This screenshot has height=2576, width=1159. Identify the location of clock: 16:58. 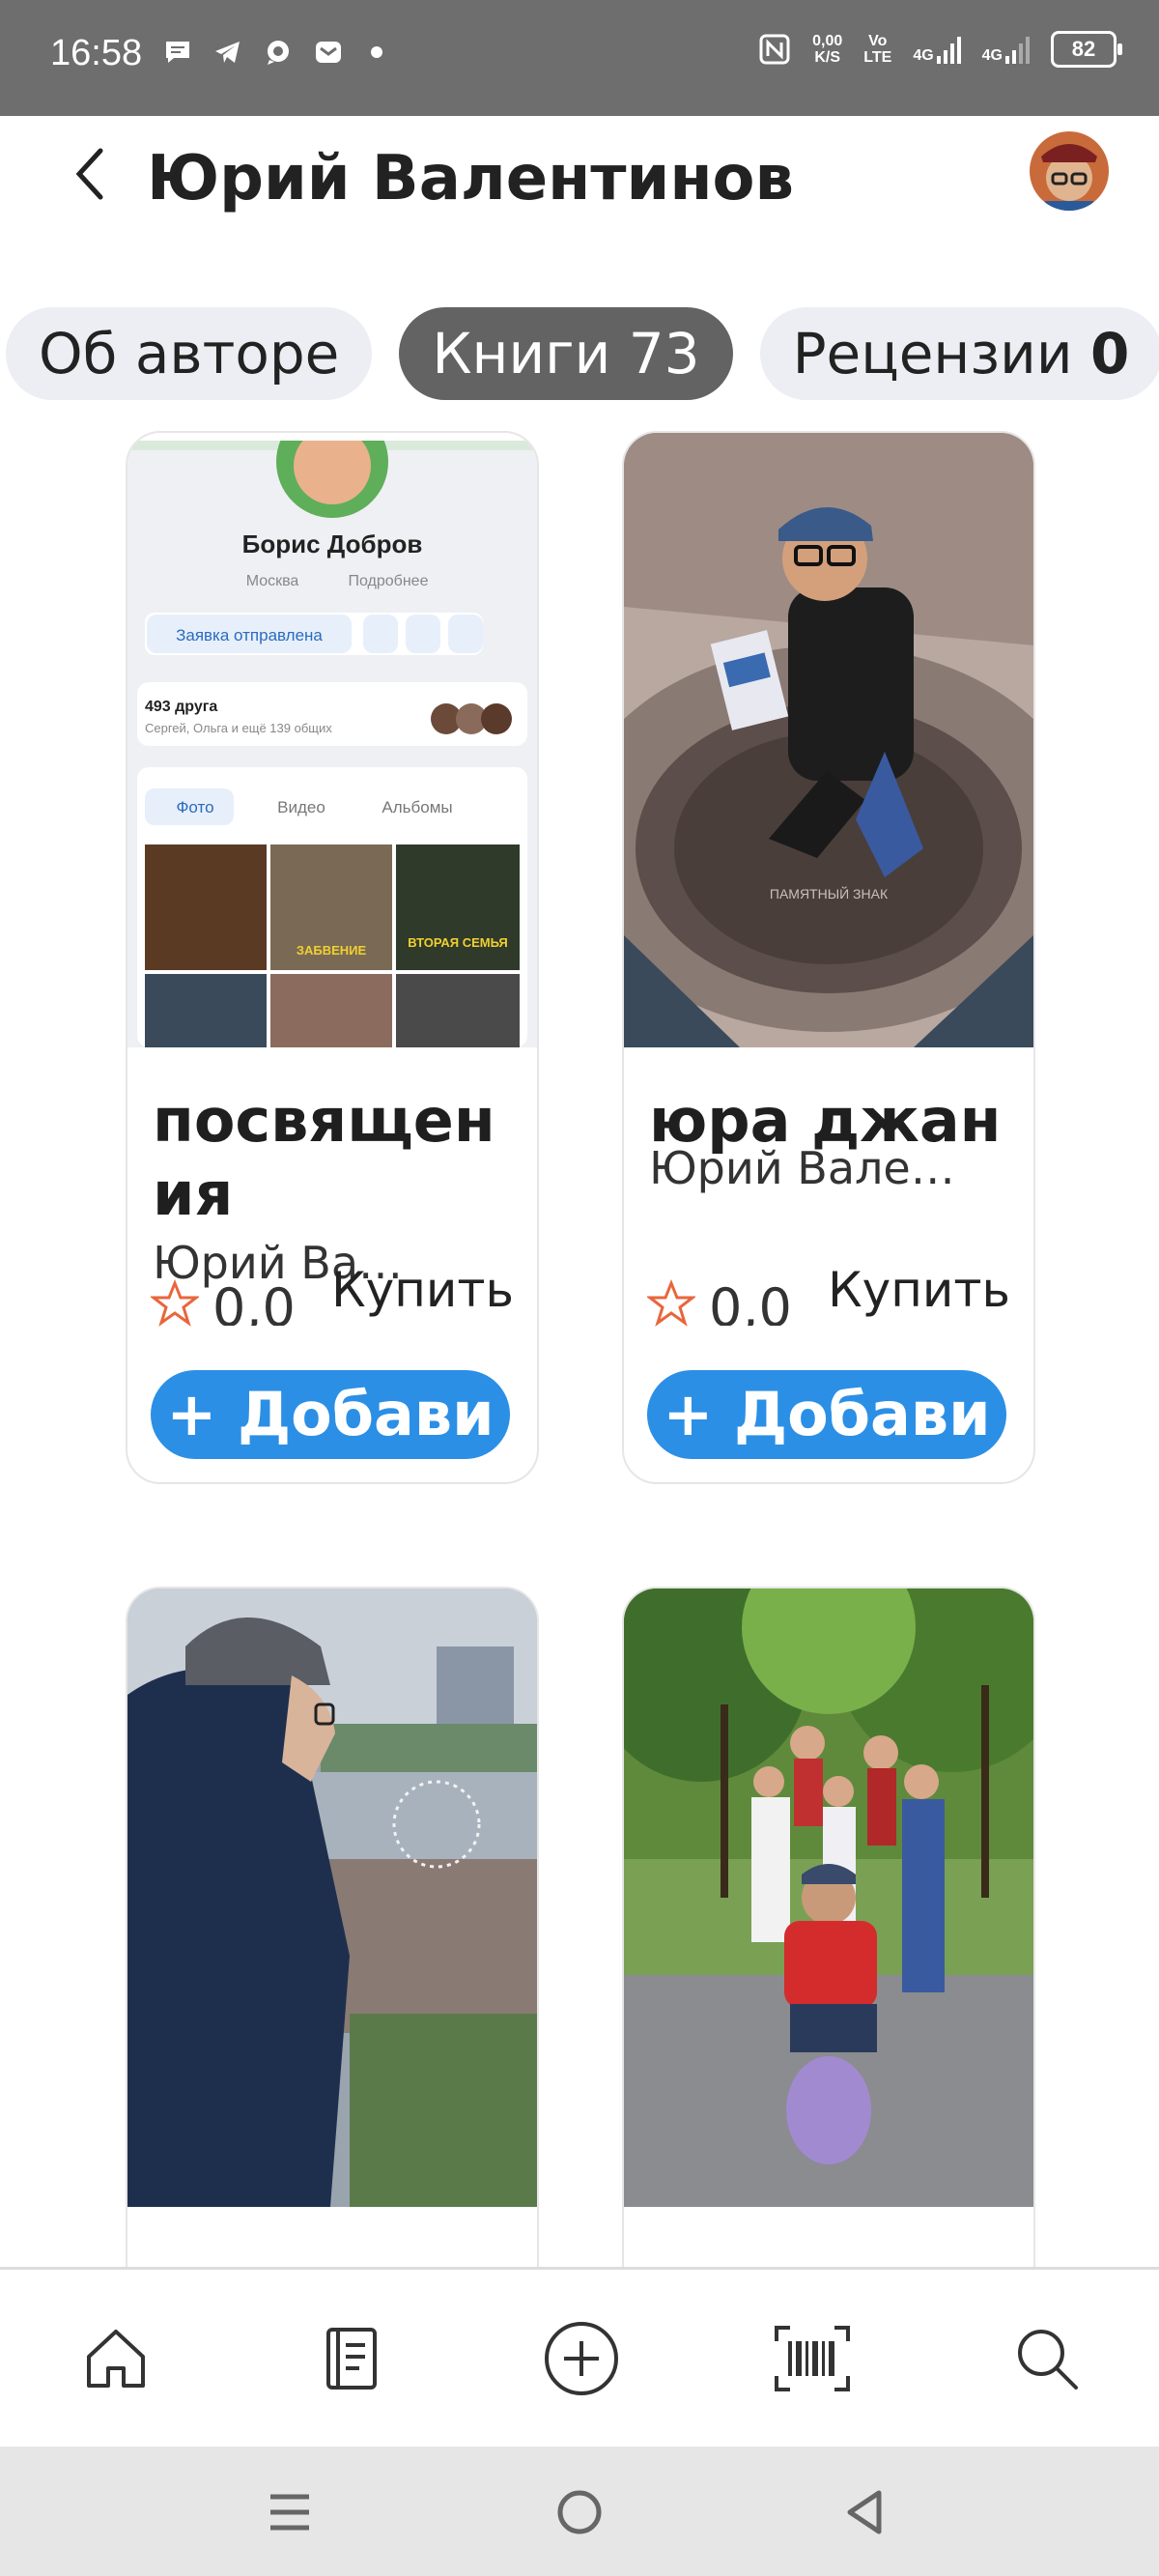
(96, 53).